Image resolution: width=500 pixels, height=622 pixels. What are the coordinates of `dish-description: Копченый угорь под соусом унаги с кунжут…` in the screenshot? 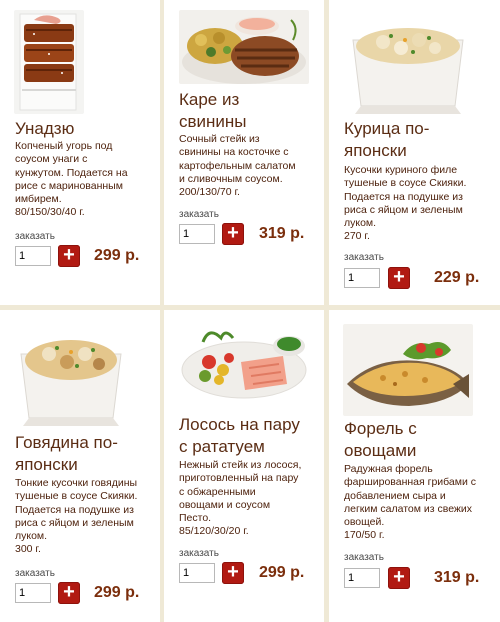 It's located at (82, 180).